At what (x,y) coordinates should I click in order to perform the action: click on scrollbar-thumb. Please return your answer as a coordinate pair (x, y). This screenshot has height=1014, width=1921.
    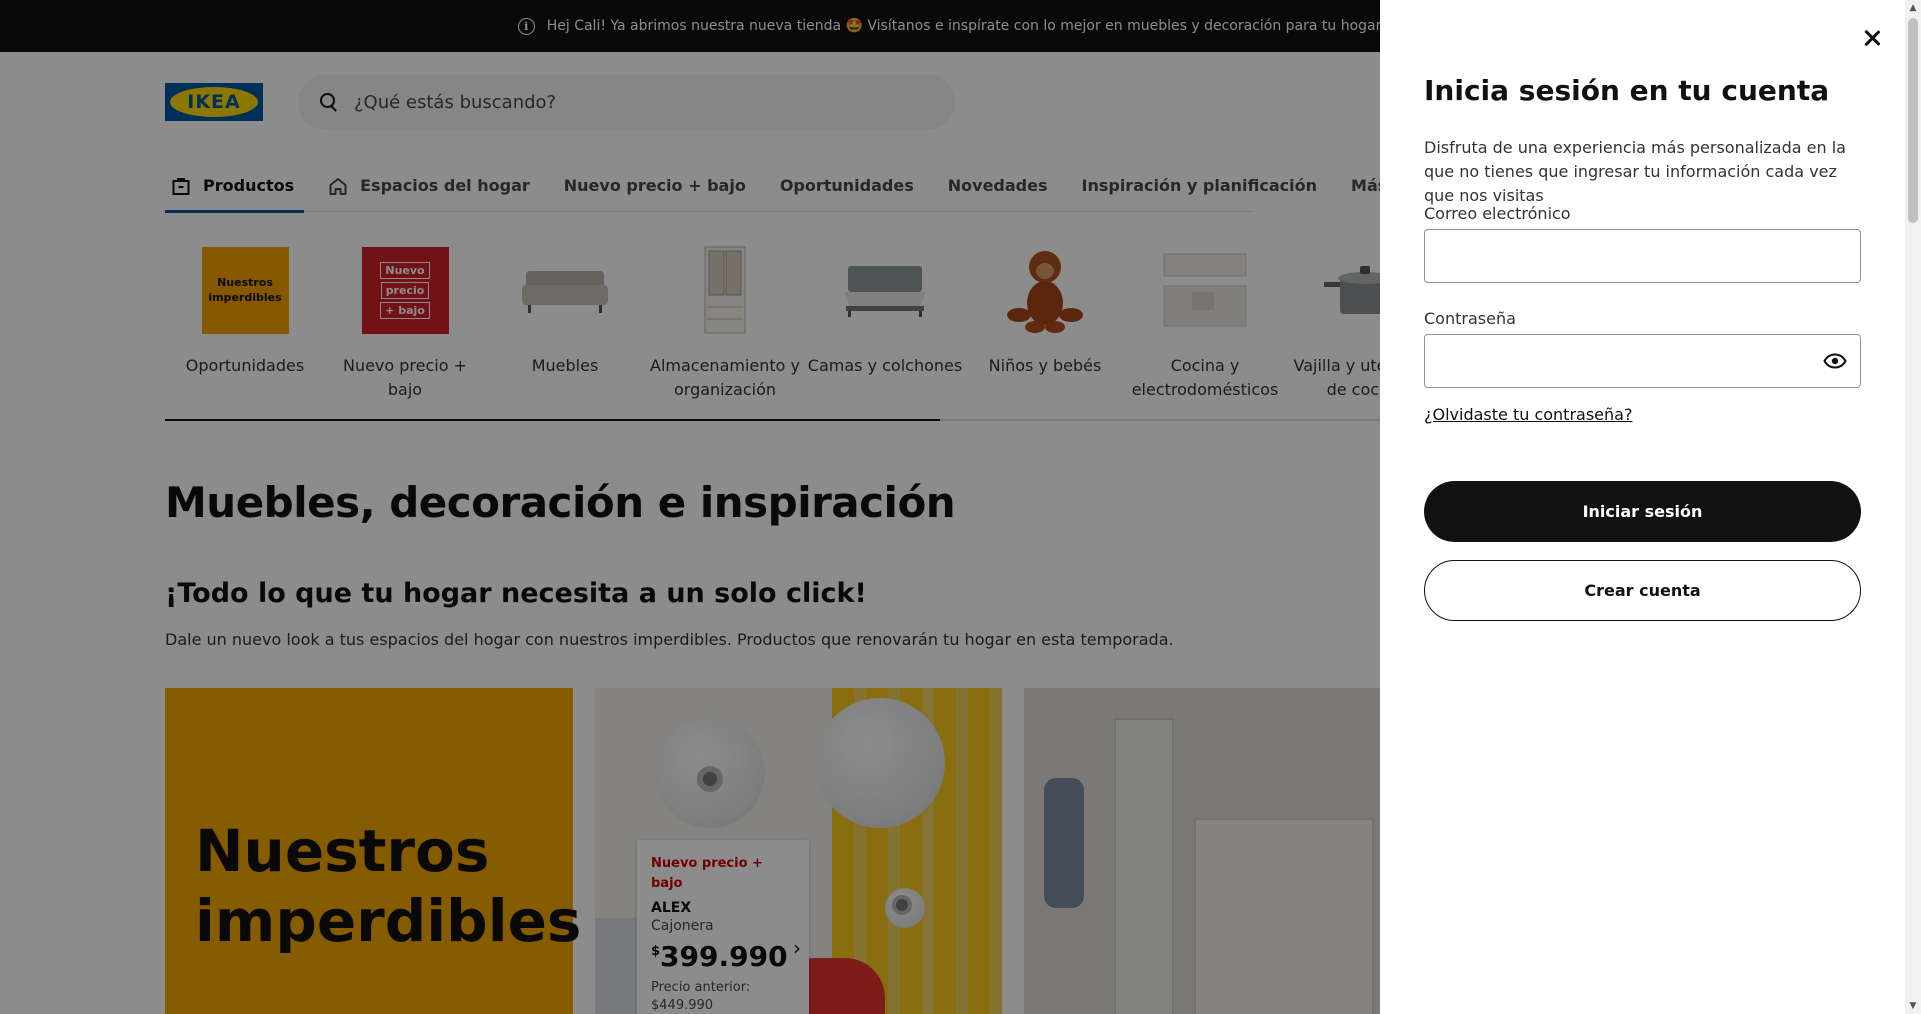
    Looking at the image, I should click on (1913, 120).